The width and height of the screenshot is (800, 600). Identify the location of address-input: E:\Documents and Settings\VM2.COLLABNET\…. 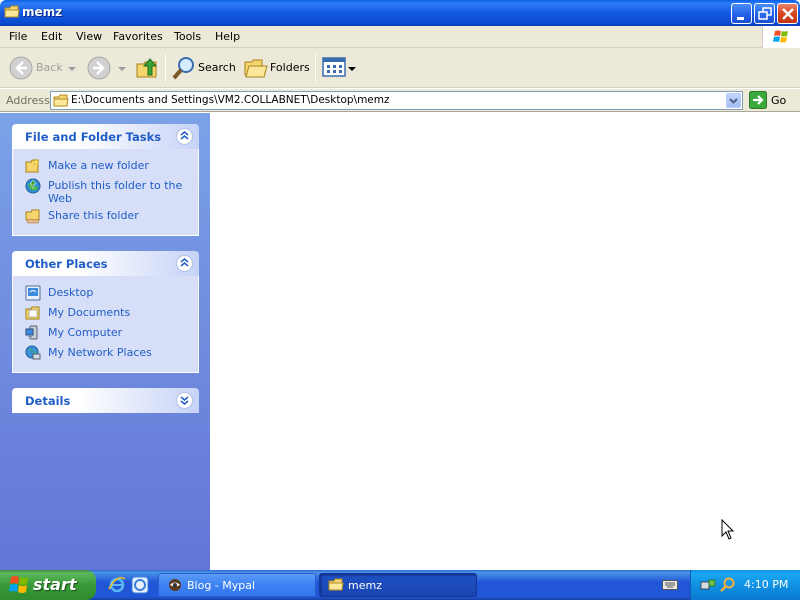
(396, 100).